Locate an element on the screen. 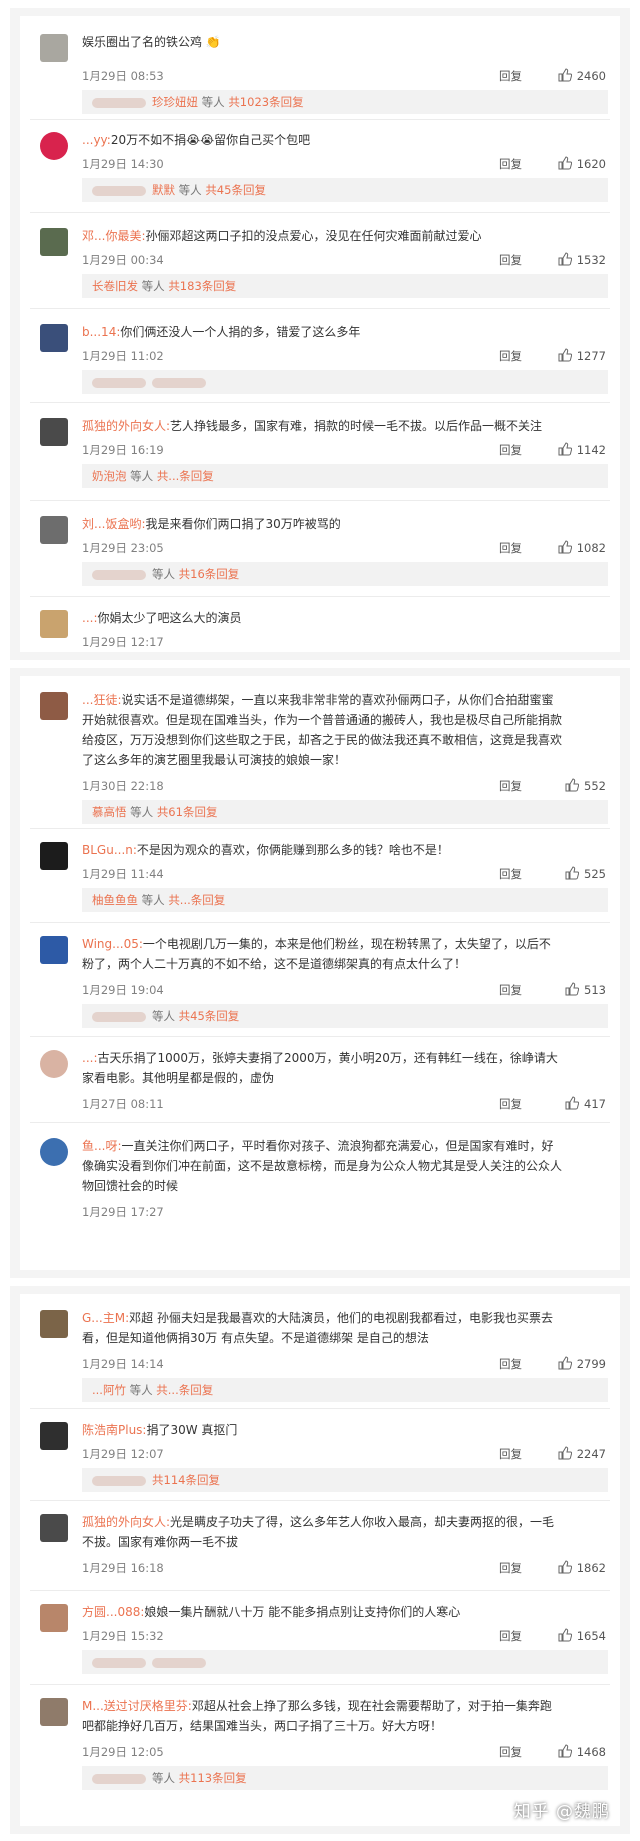 This screenshot has height=1841, width=640. like-button: 525 is located at coordinates (571, 874).